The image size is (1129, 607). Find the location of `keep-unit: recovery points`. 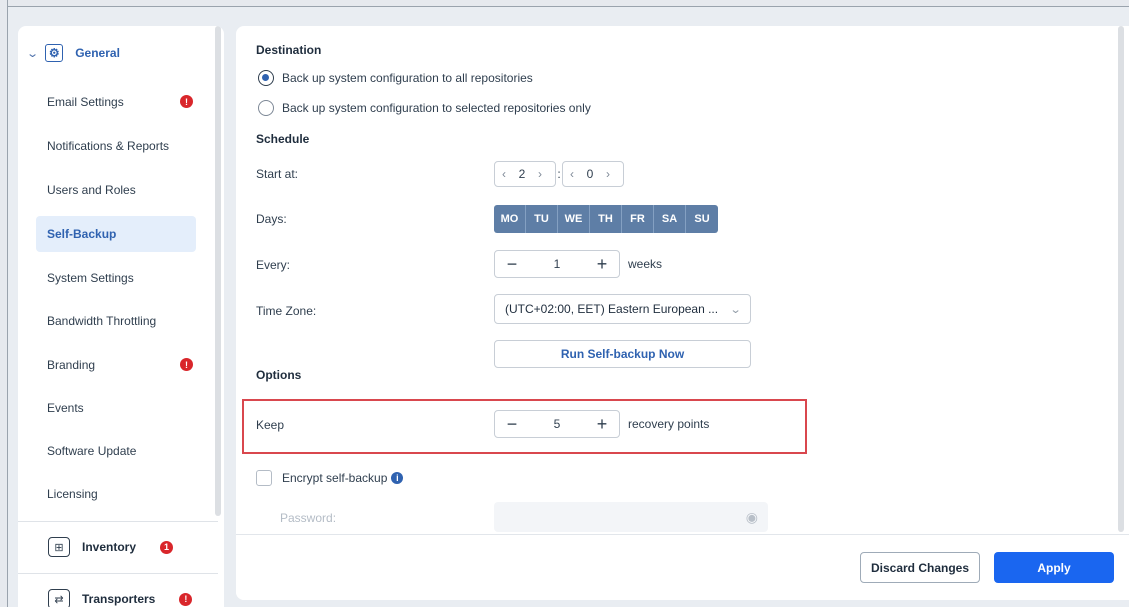

keep-unit: recovery points is located at coordinates (669, 424).